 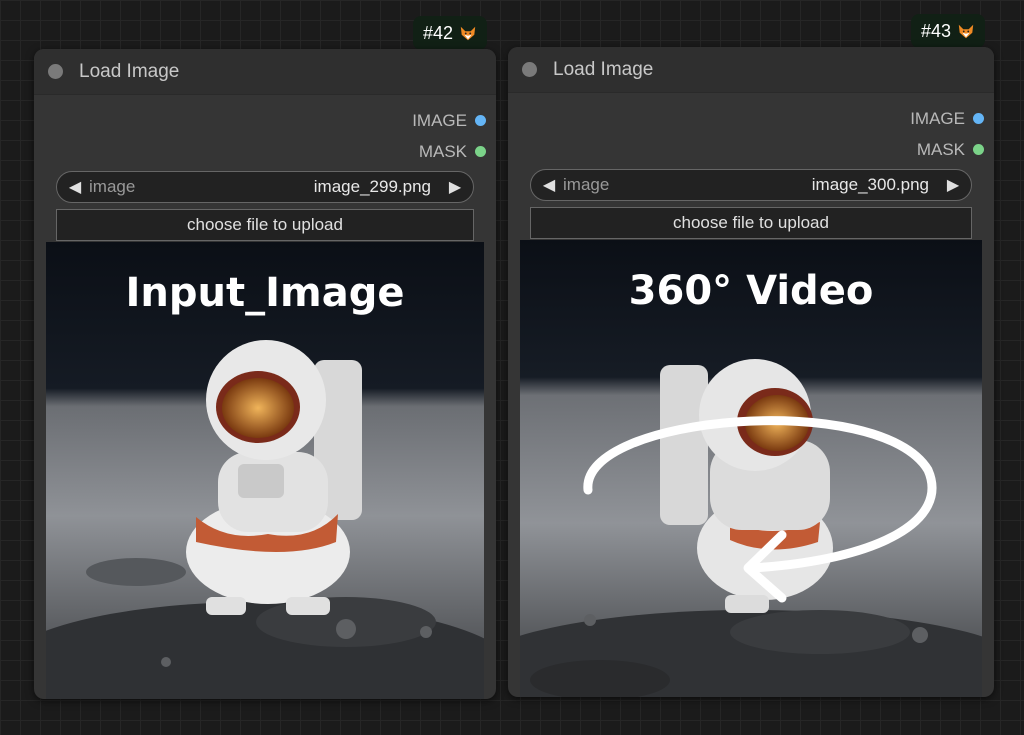 What do you see at coordinates (265, 293) in the screenshot?
I see `preview-caption: Input_Image` at bounding box center [265, 293].